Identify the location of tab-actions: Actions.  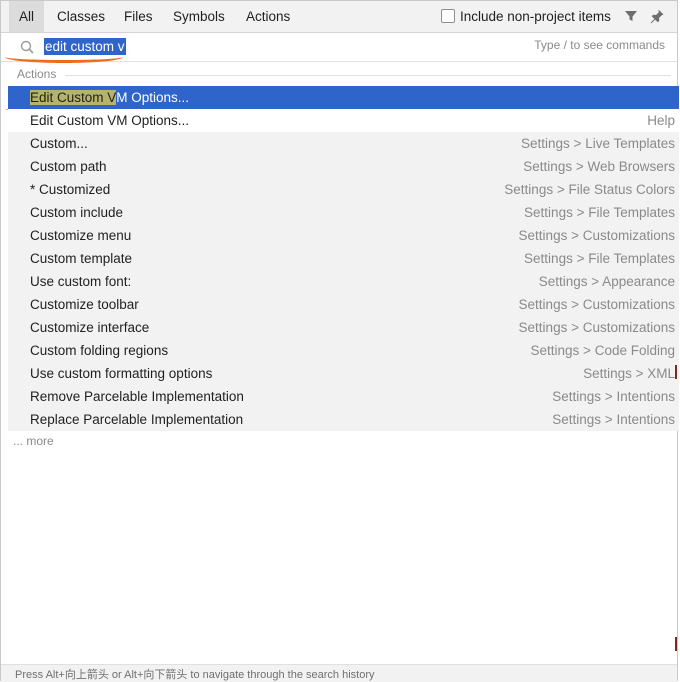
(268, 16).